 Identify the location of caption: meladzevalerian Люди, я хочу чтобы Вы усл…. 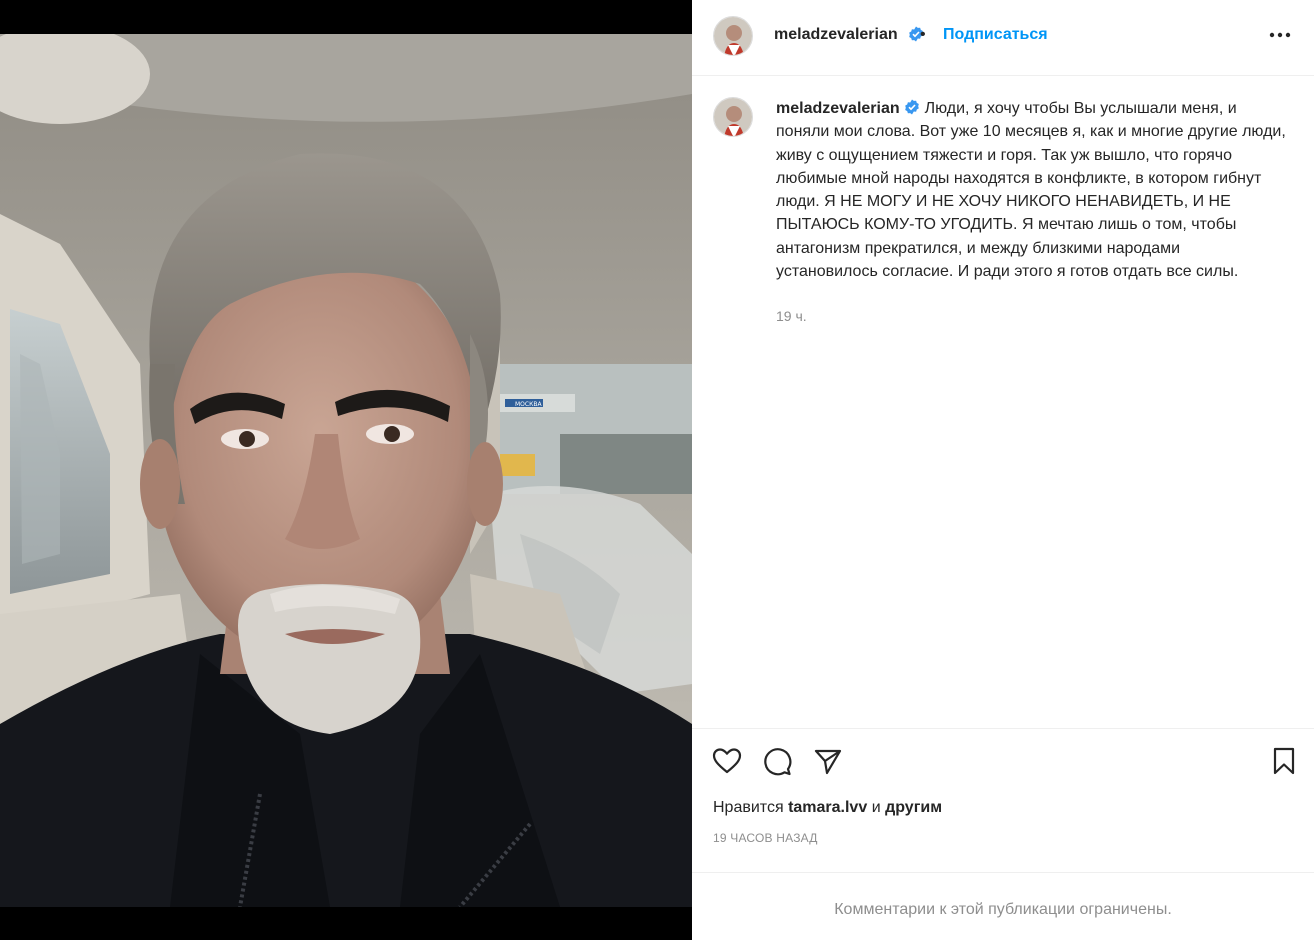
(1031, 190).